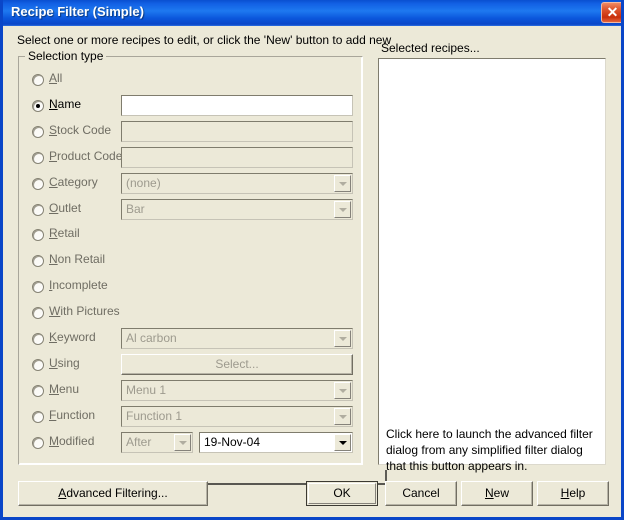  What do you see at coordinates (38, 184) in the screenshot?
I see `radio-category` at bounding box center [38, 184].